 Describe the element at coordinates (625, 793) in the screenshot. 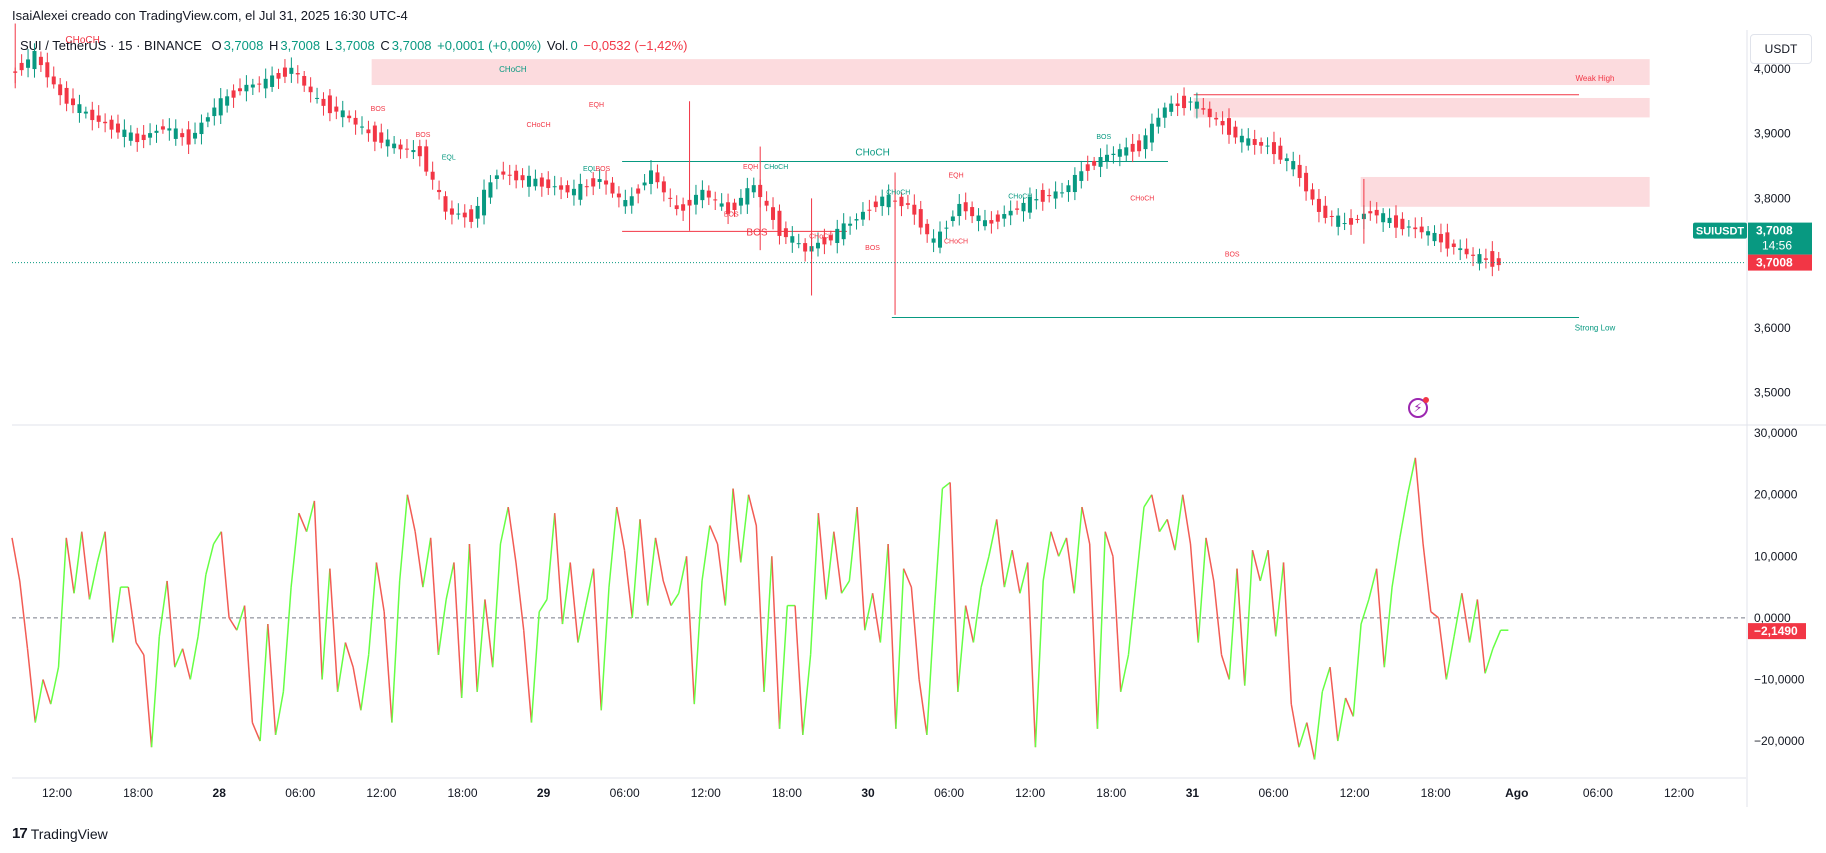

I see `x-tick-label: 06:00` at that location.